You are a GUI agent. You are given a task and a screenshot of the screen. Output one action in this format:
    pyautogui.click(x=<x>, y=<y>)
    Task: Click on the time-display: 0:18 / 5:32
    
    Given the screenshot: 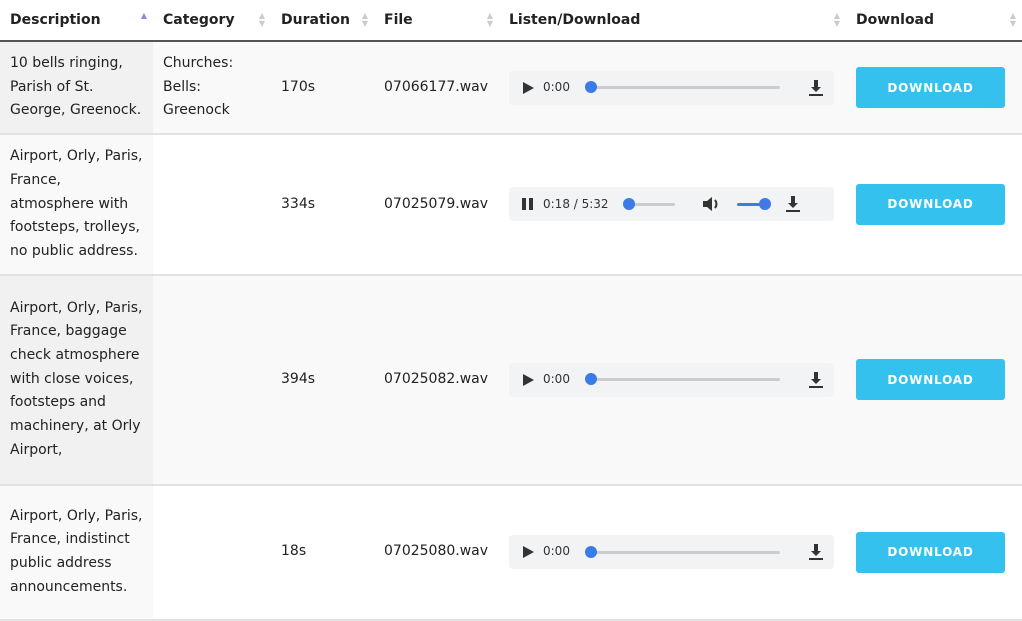 What is the action you would take?
    pyautogui.click(x=576, y=203)
    